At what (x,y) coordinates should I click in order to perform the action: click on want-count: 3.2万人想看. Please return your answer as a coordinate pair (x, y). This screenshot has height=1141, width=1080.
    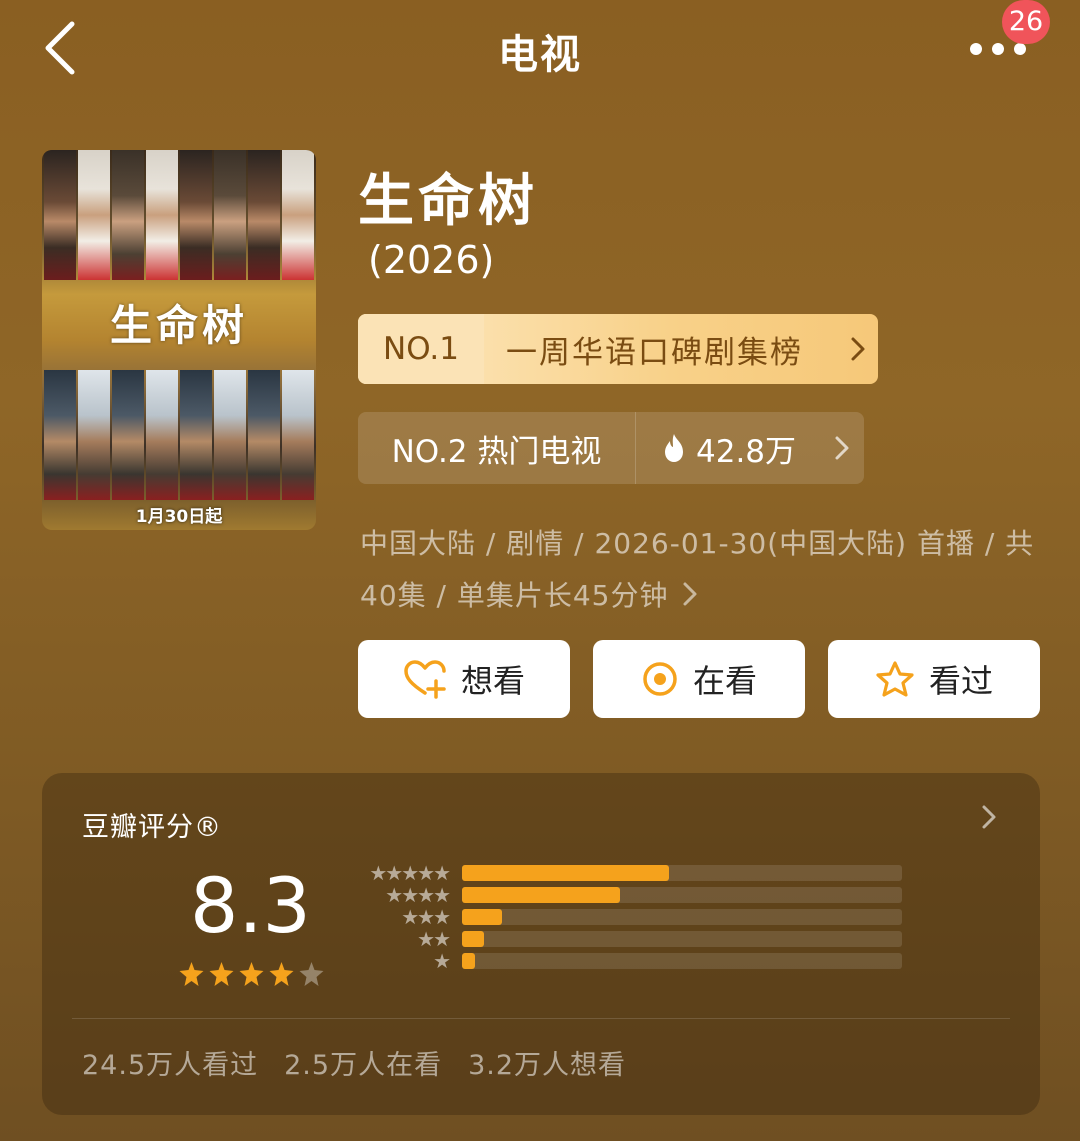
    Looking at the image, I should click on (547, 1065).